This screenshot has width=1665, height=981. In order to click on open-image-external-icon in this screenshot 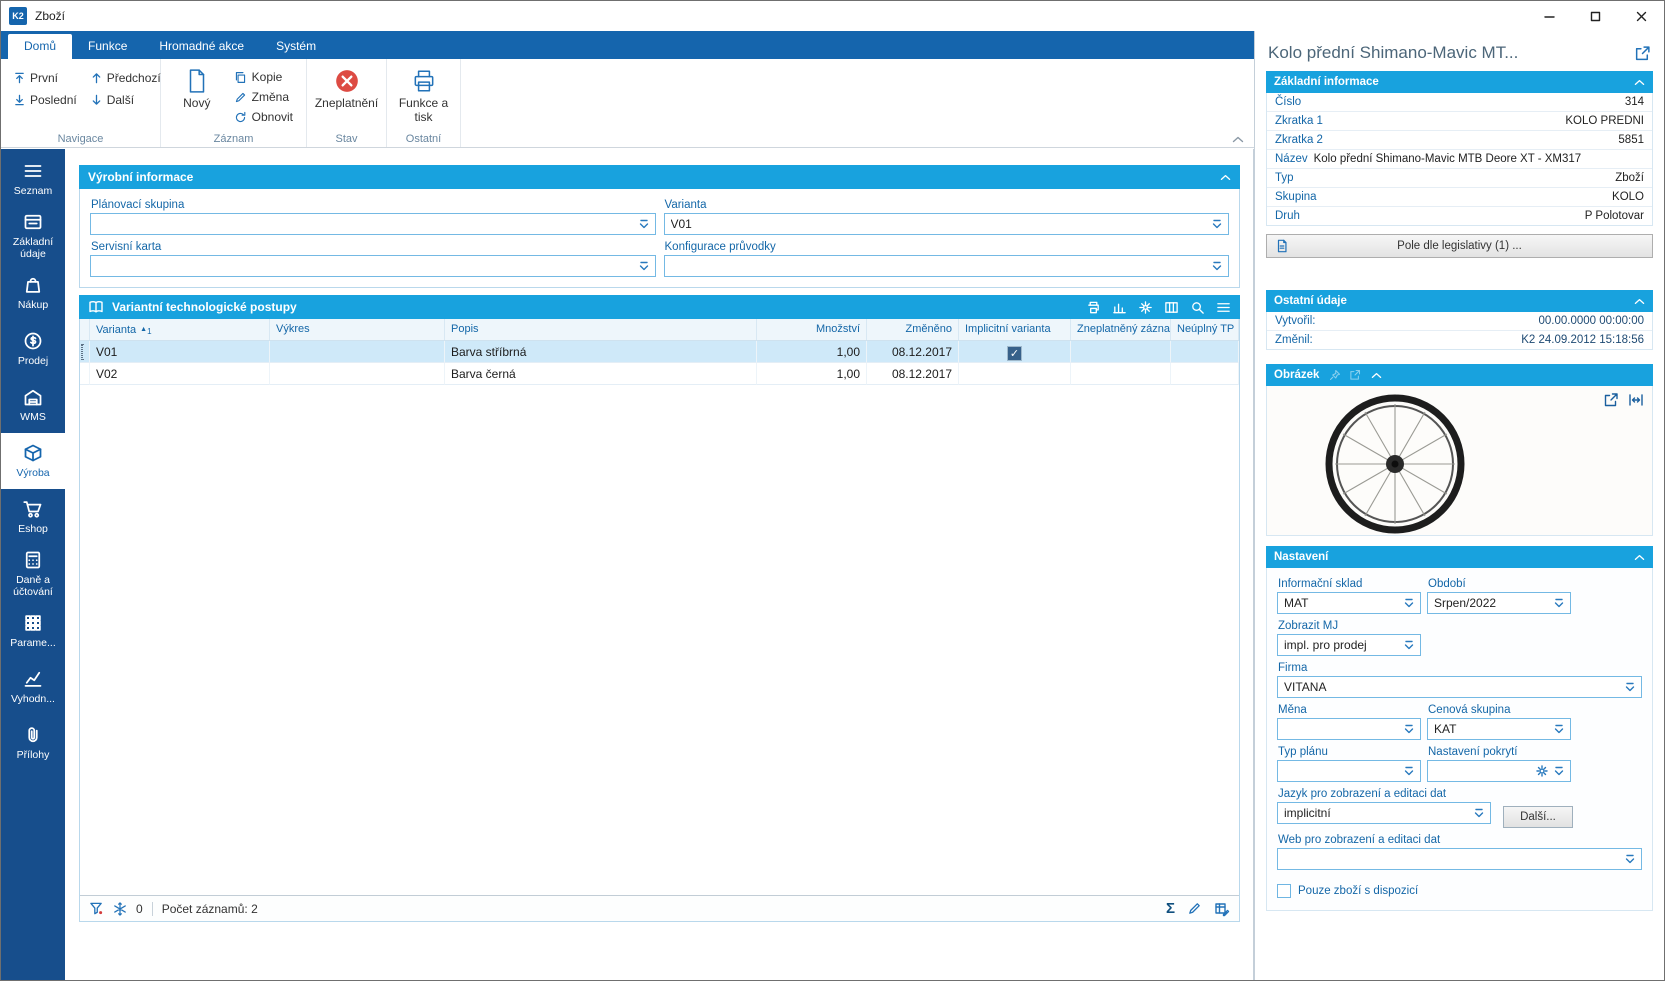, I will do `click(1611, 400)`.